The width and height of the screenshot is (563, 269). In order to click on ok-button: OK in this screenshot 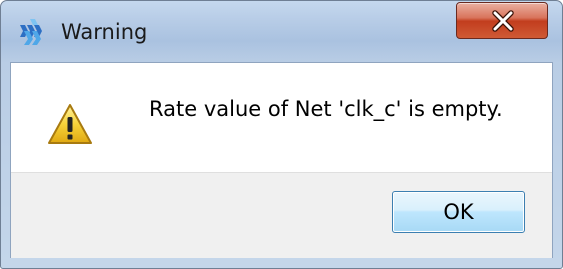, I will do `click(458, 212)`.